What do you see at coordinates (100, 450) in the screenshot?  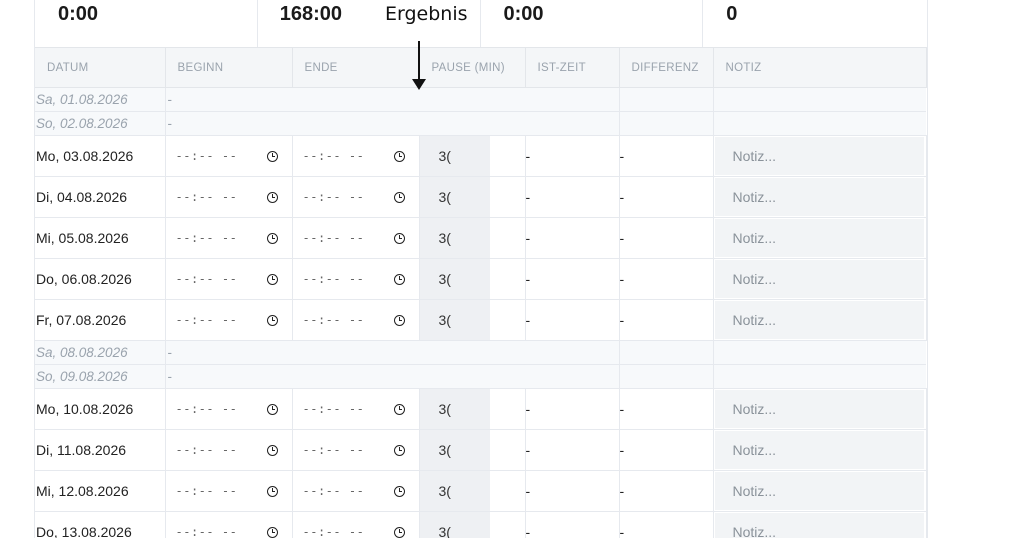 I see `row-date: Di, 11.08.2026` at bounding box center [100, 450].